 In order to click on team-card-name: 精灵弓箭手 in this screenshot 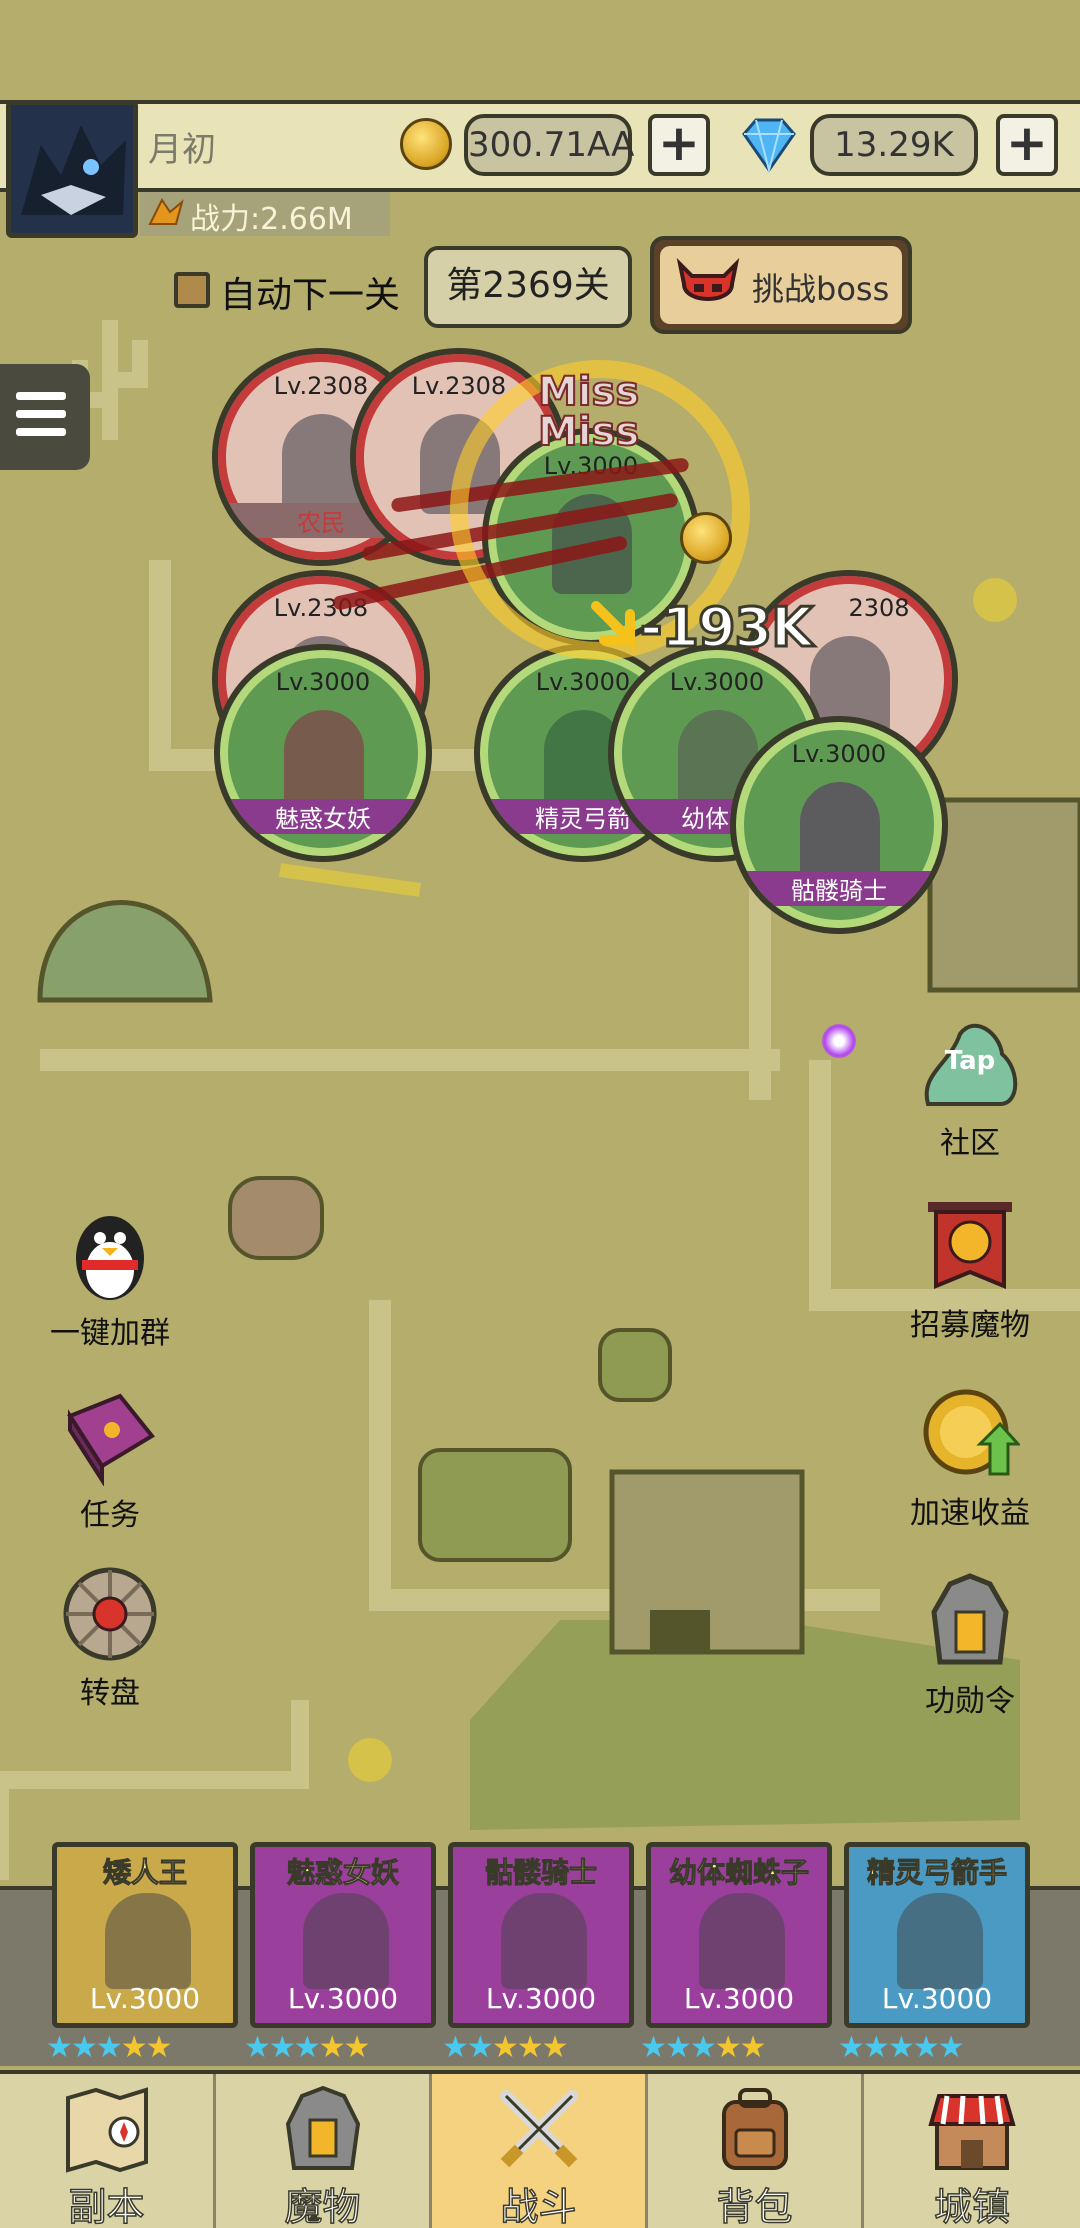, I will do `click(936, 1873)`.